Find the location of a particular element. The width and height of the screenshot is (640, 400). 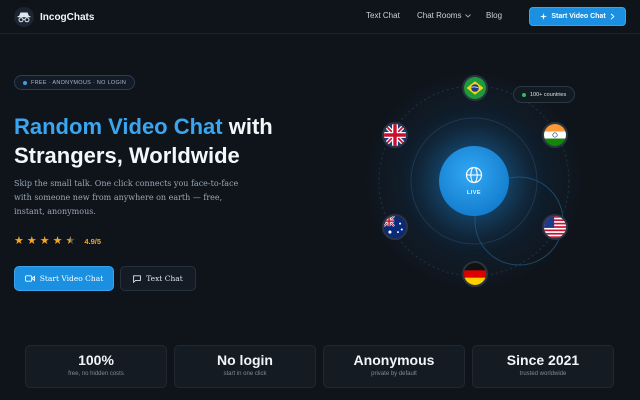

nav-link-label: Chat Rooms is located at coordinates (439, 15).